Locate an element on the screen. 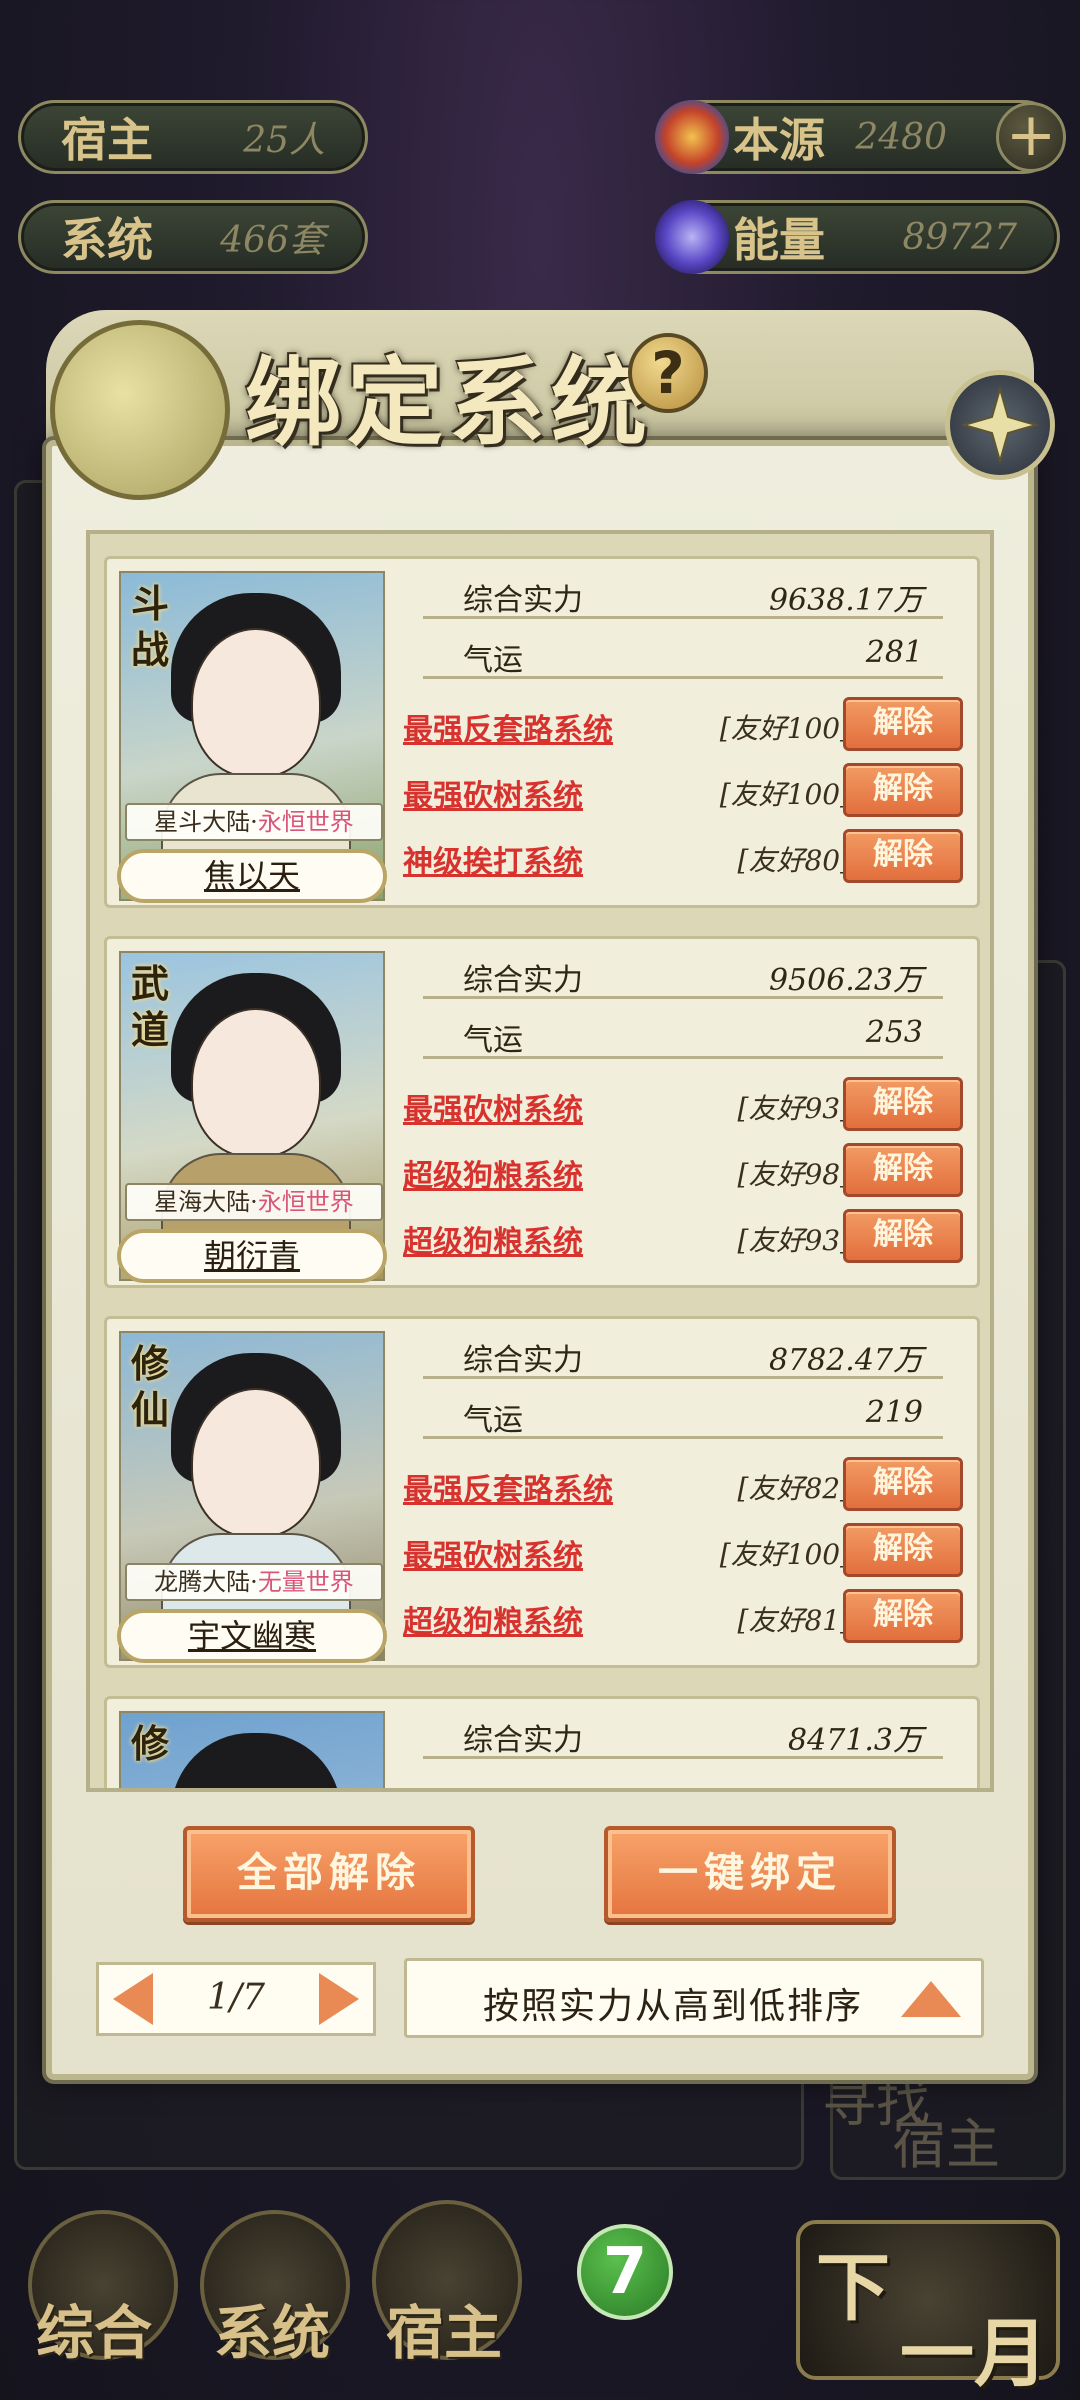 The width and height of the screenshot is (1080, 2400). luck-stat: 气运 219 is located at coordinates (683, 1414).